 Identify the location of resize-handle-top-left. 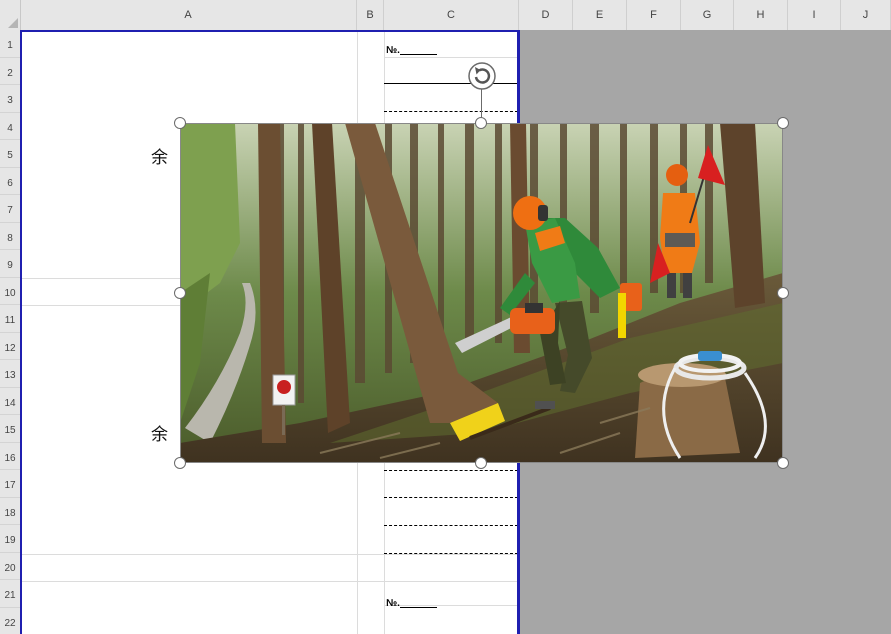
(180, 123).